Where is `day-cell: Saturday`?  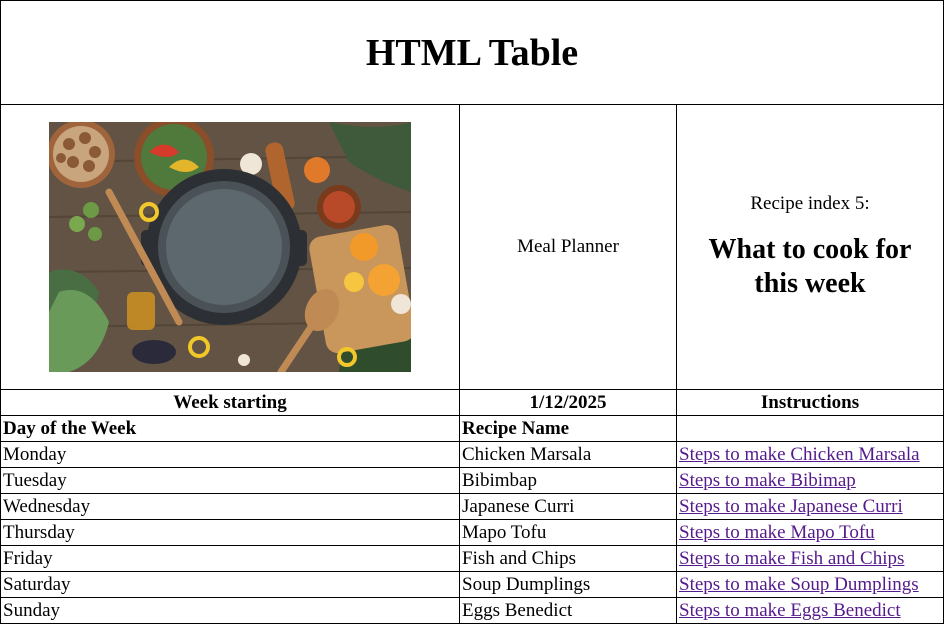
day-cell: Saturday is located at coordinates (230, 584).